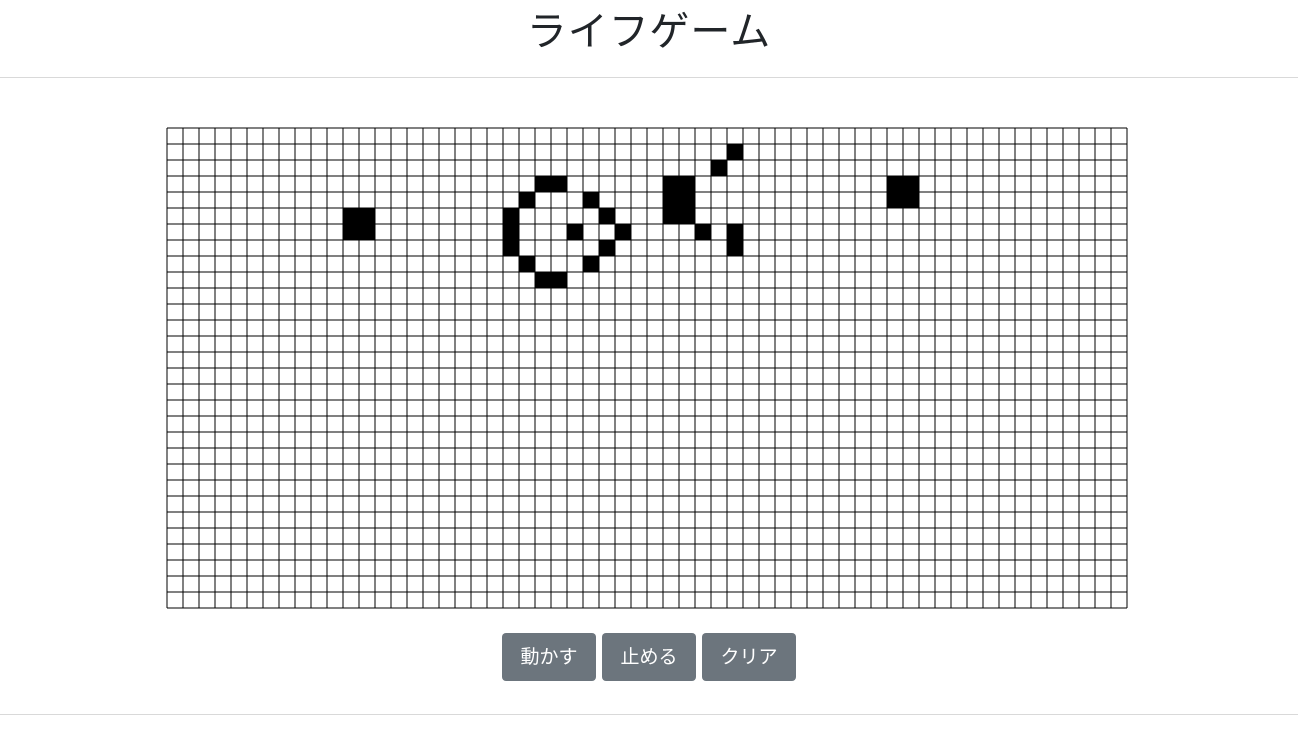 This screenshot has width=1298, height=730. What do you see at coordinates (749, 657) in the screenshot?
I see `clear-button: クリア` at bounding box center [749, 657].